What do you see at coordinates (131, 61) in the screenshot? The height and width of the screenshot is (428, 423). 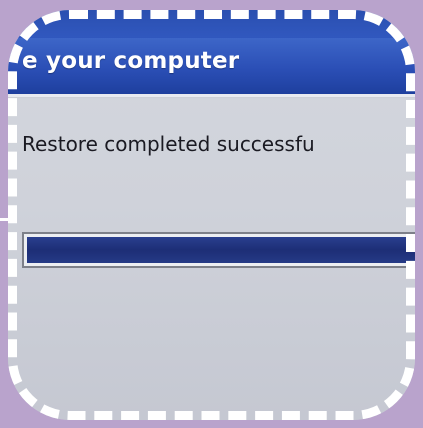 I see `dialog-title: e your computer` at bounding box center [131, 61].